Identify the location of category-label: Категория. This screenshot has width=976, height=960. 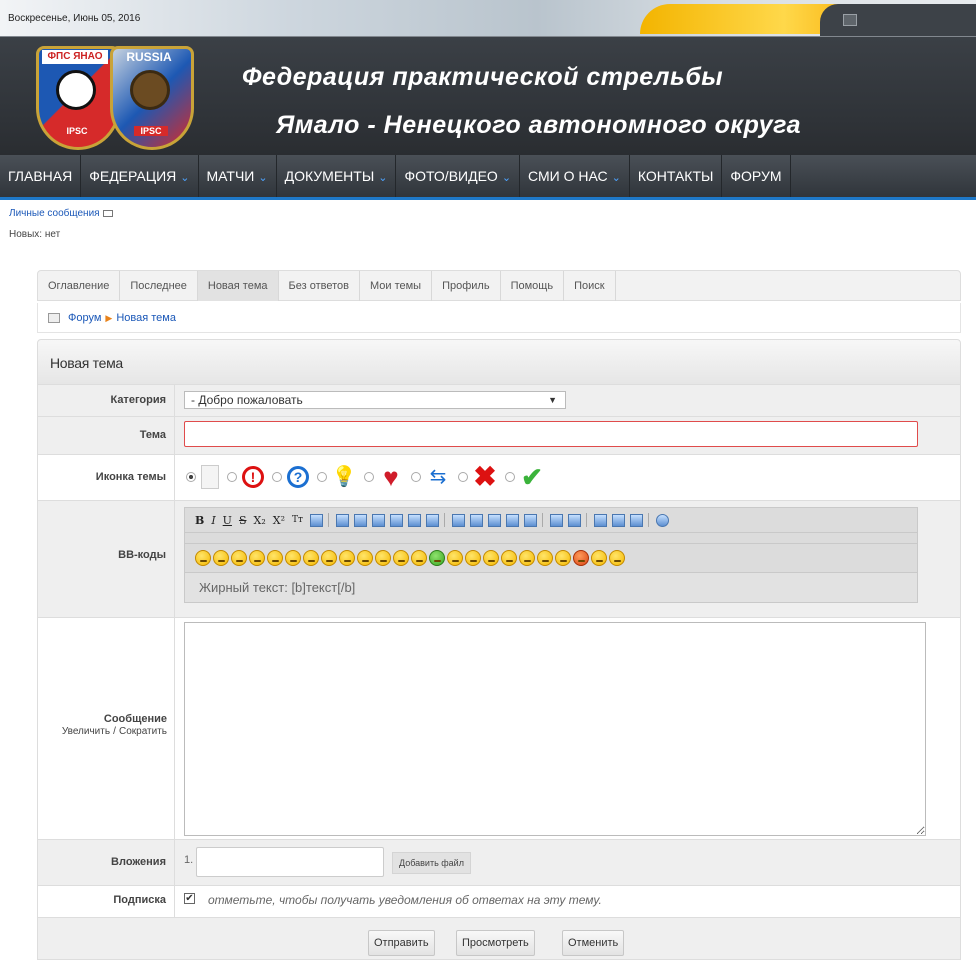
(138, 400).